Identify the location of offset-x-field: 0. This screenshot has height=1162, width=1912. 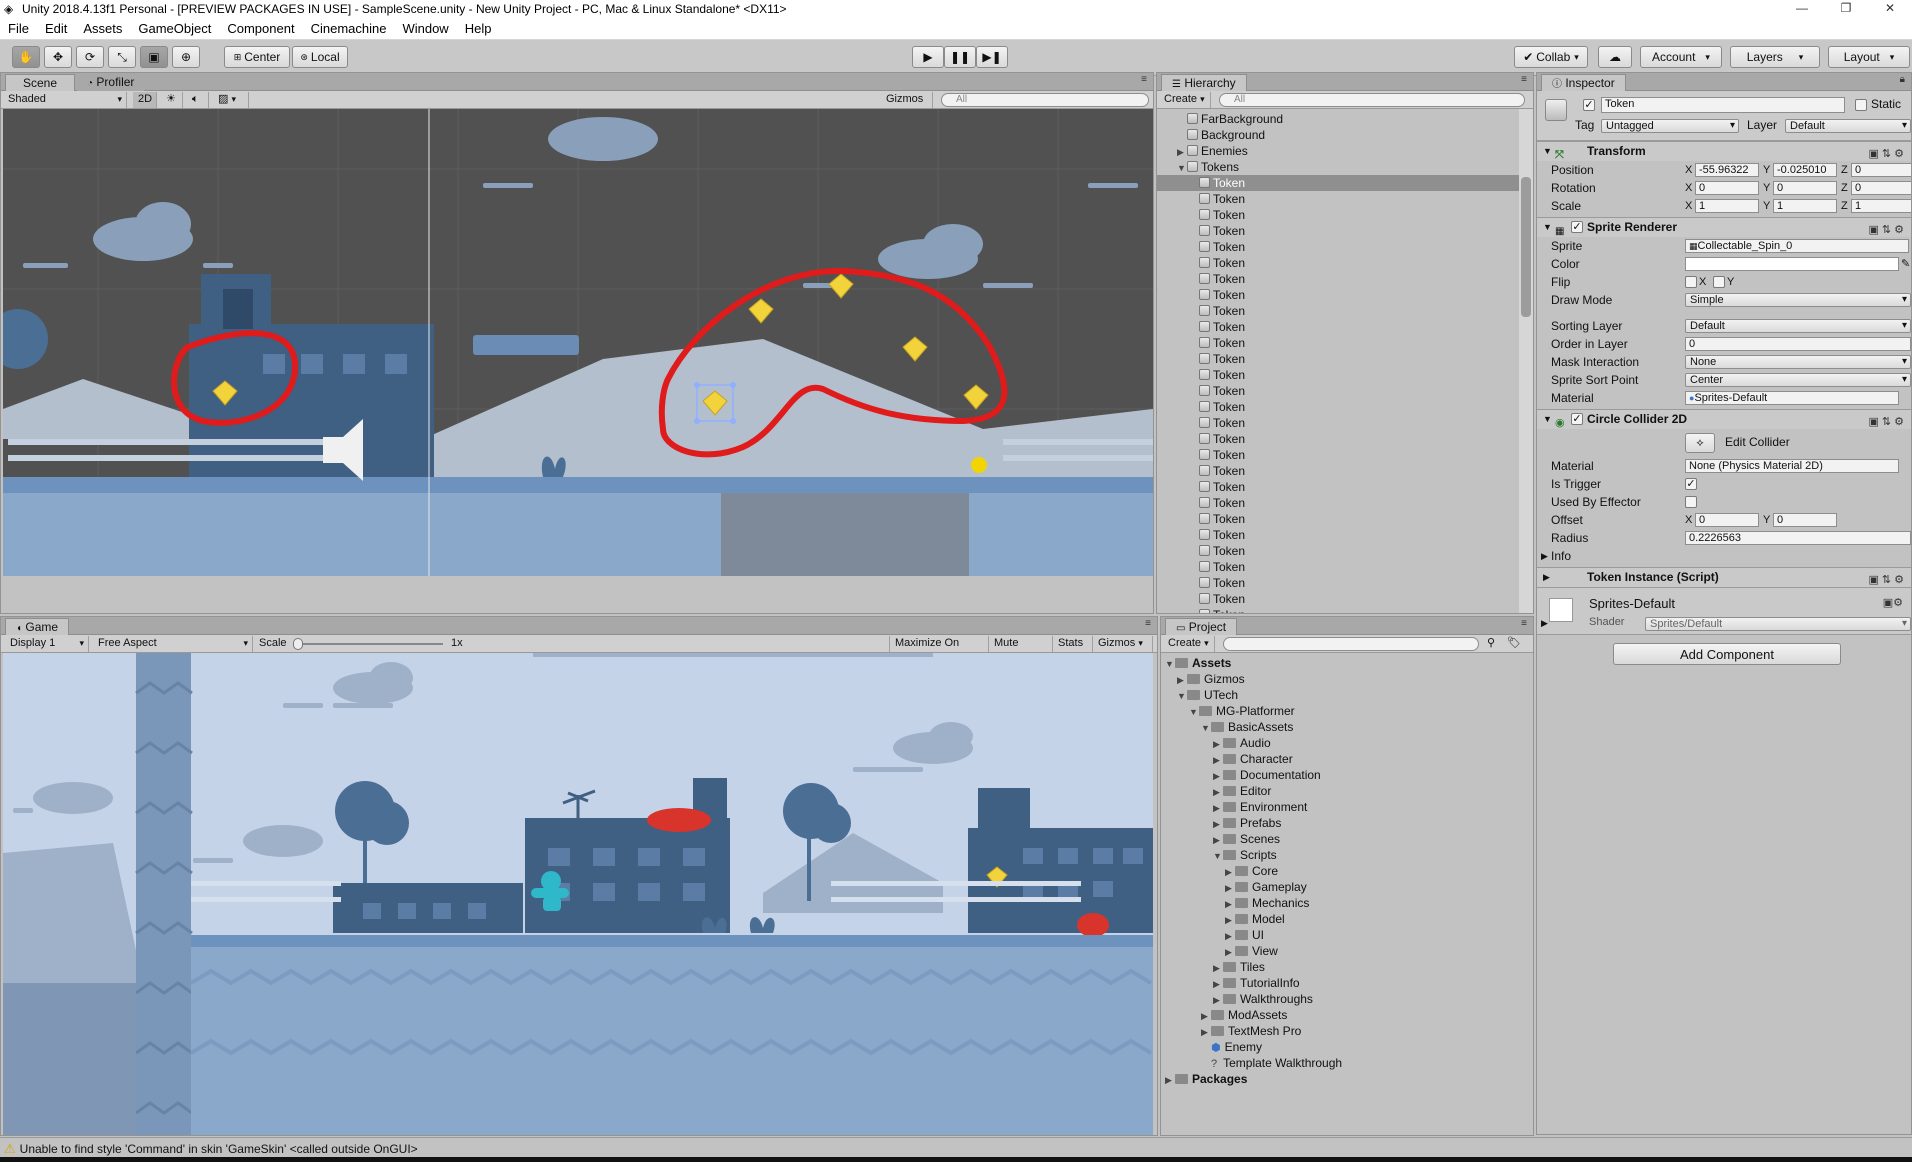
(1727, 520).